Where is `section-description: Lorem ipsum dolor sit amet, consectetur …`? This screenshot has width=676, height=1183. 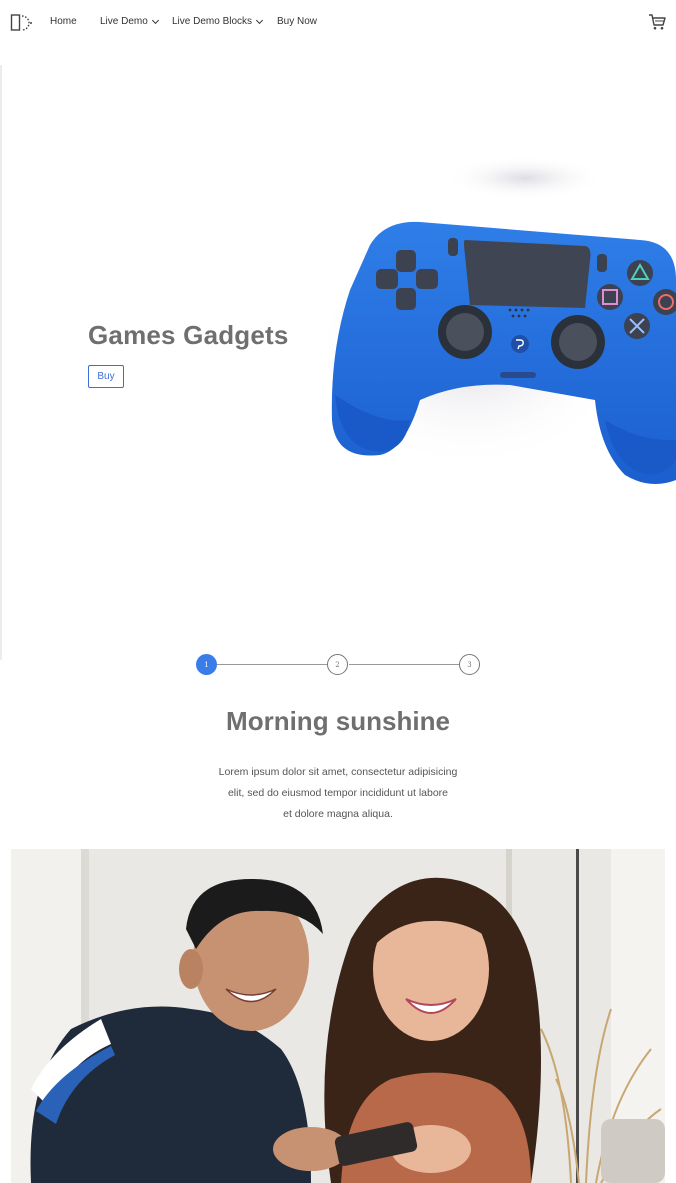 section-description: Lorem ipsum dolor sit amet, consectetur … is located at coordinates (338, 793).